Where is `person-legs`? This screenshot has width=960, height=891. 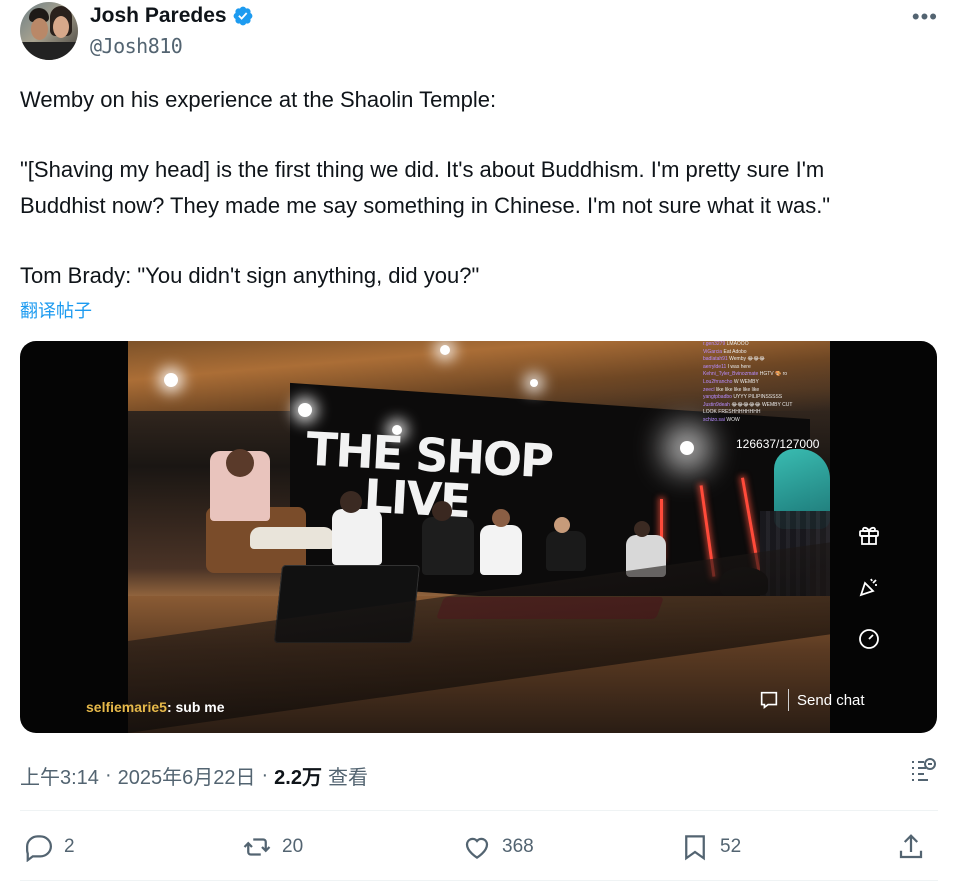
person-legs is located at coordinates (292, 538).